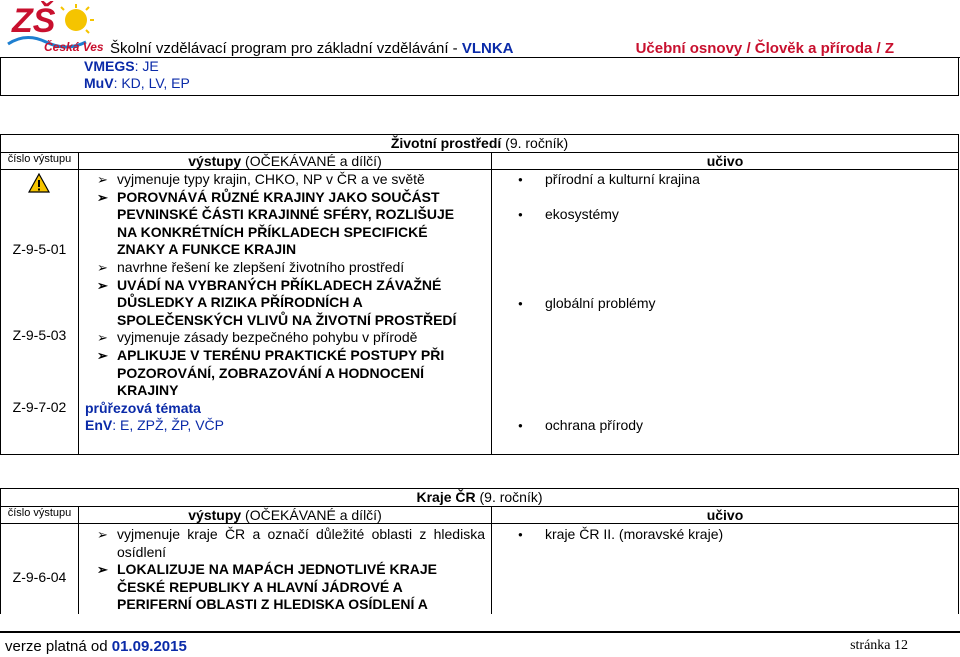 The image size is (960, 657). Describe the element at coordinates (479, 77) in the screenshot. I see `crosscut-box: VMEGS: JE MuV: KD, LV, EP` at that location.